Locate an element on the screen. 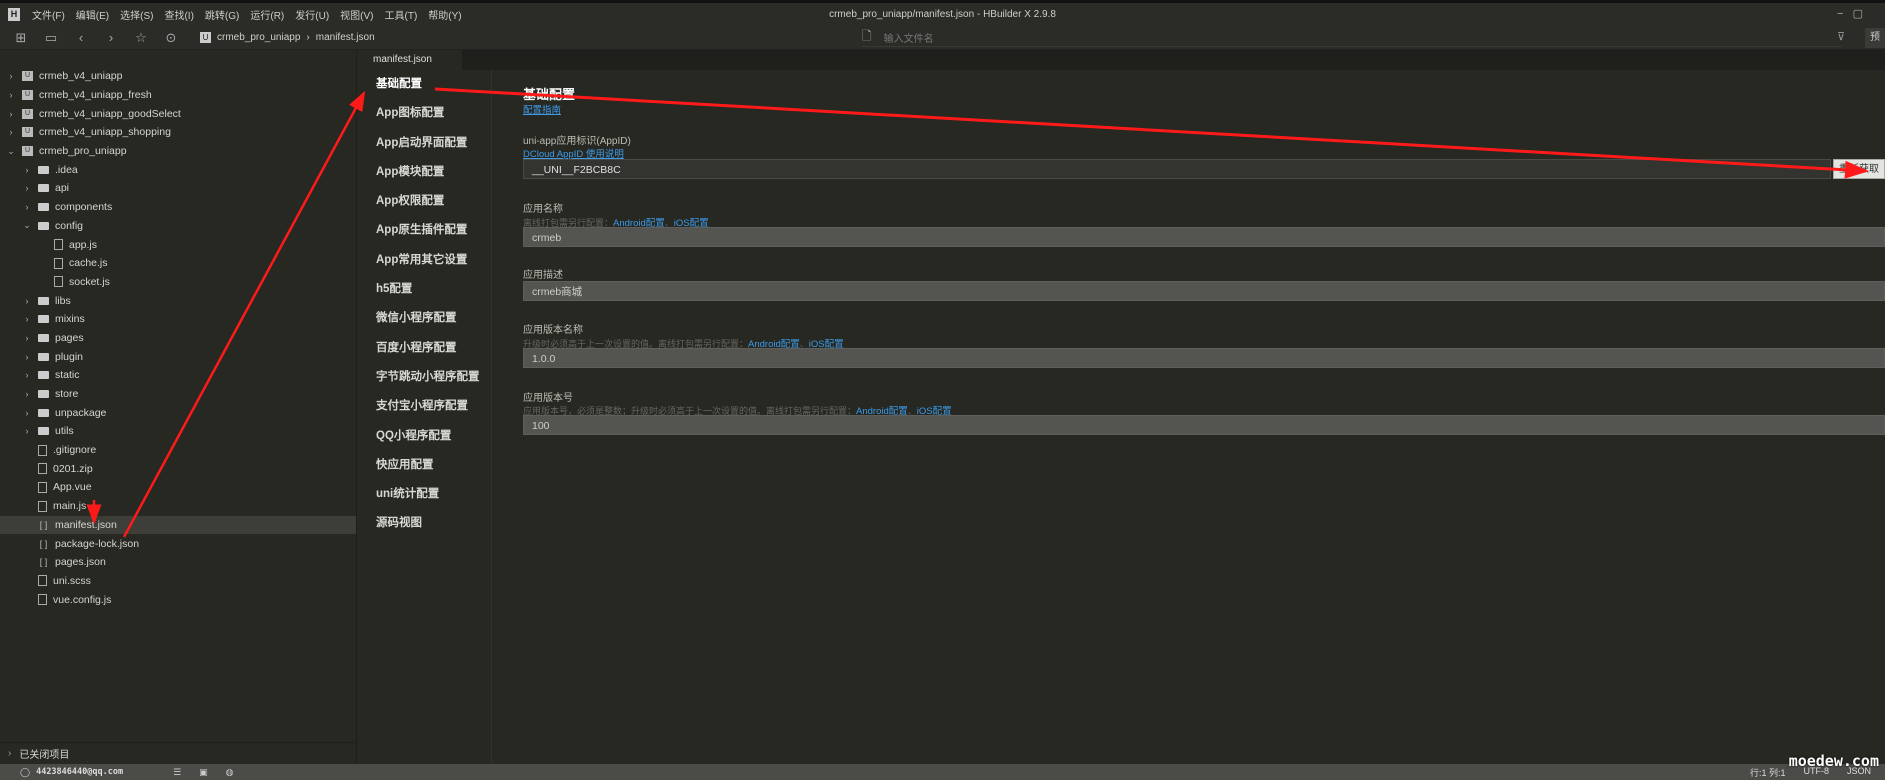  menu-item: 发行(U) is located at coordinates (312, 14).